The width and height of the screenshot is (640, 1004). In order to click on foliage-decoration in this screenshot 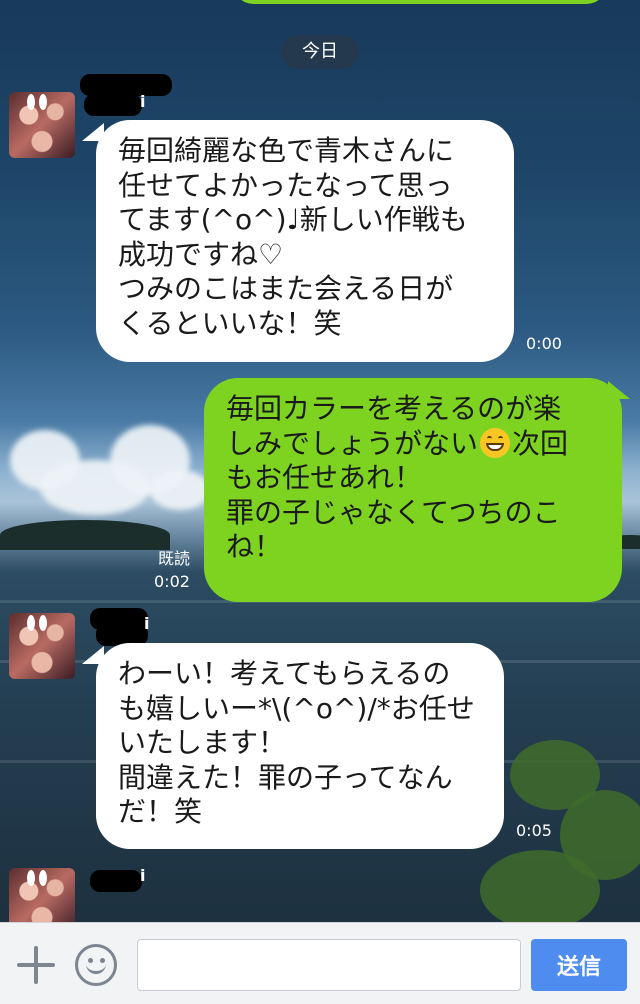, I will do `click(540, 890)`.